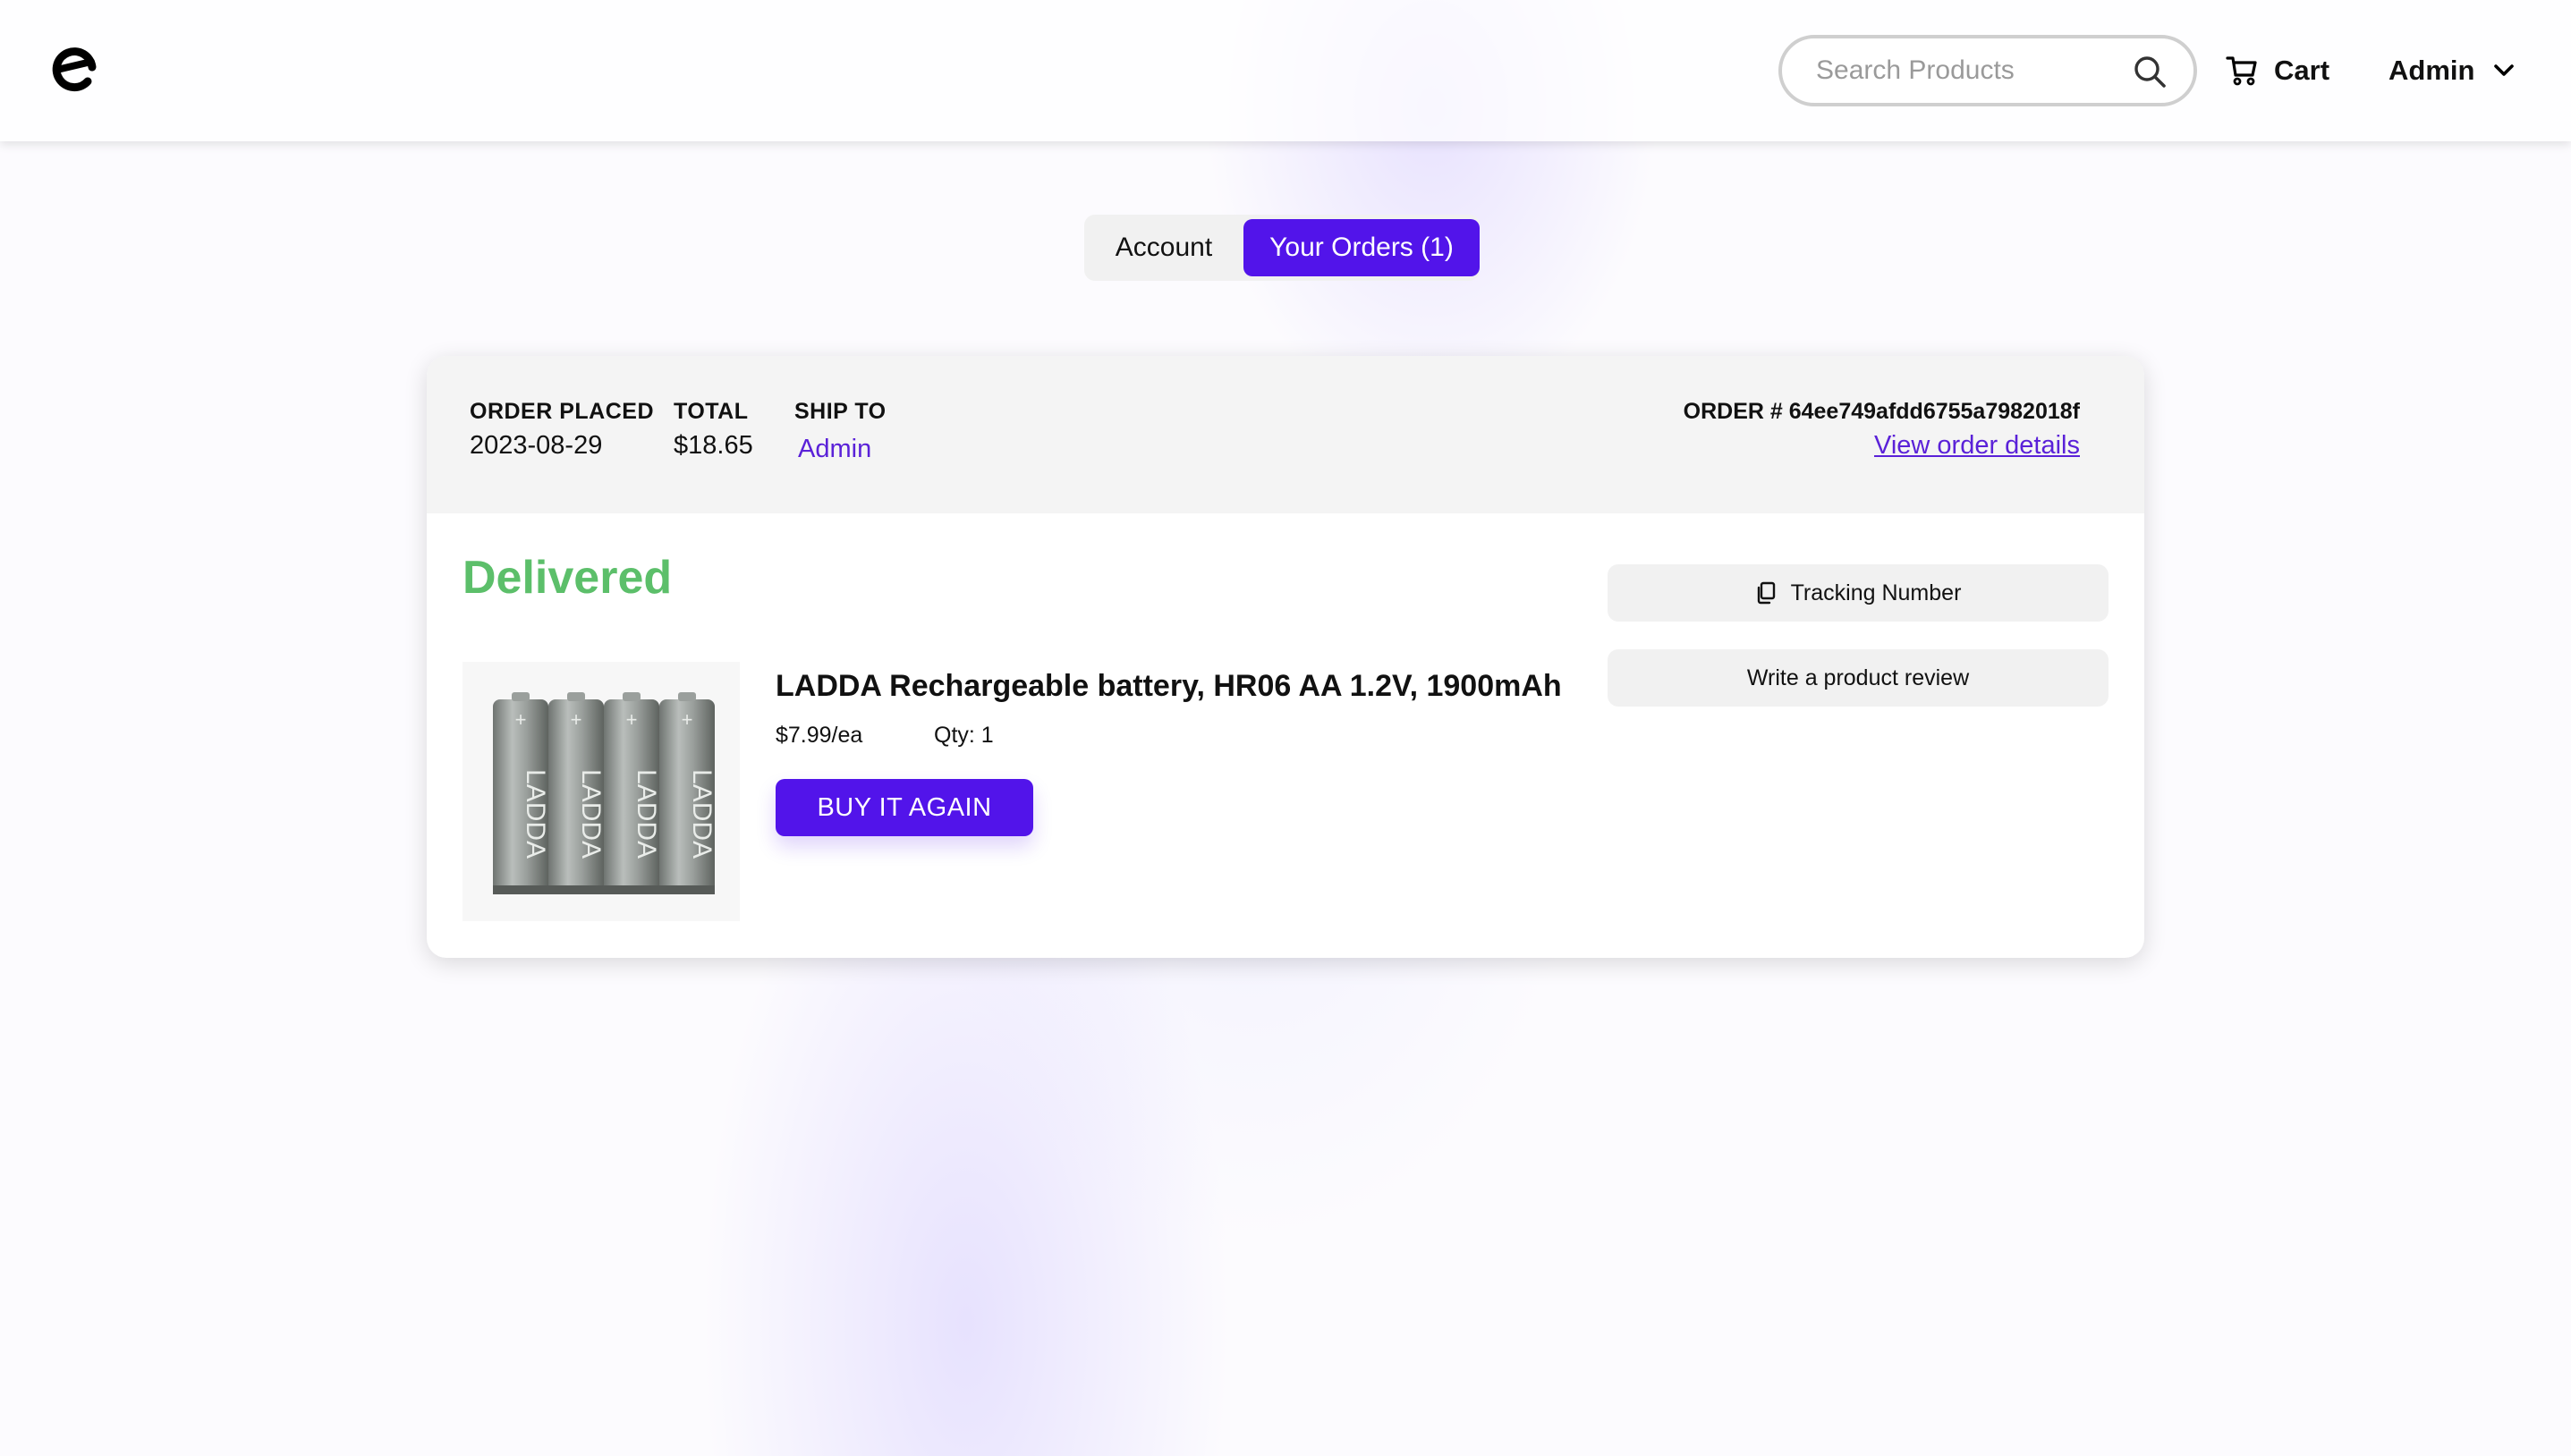 The height and width of the screenshot is (1456, 2571). What do you see at coordinates (840, 411) in the screenshot?
I see `ship-to-label: SHIP TO` at bounding box center [840, 411].